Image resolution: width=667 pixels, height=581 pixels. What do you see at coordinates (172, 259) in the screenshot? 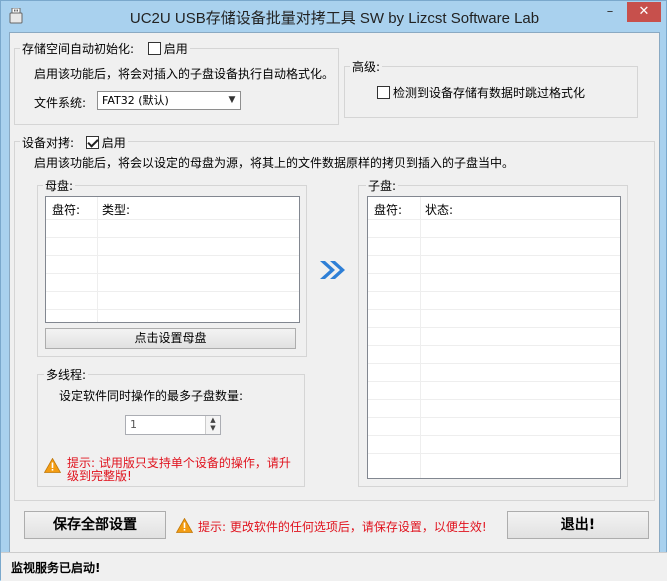
I see `source-disk-list: 盘符: 类型:` at bounding box center [172, 259].